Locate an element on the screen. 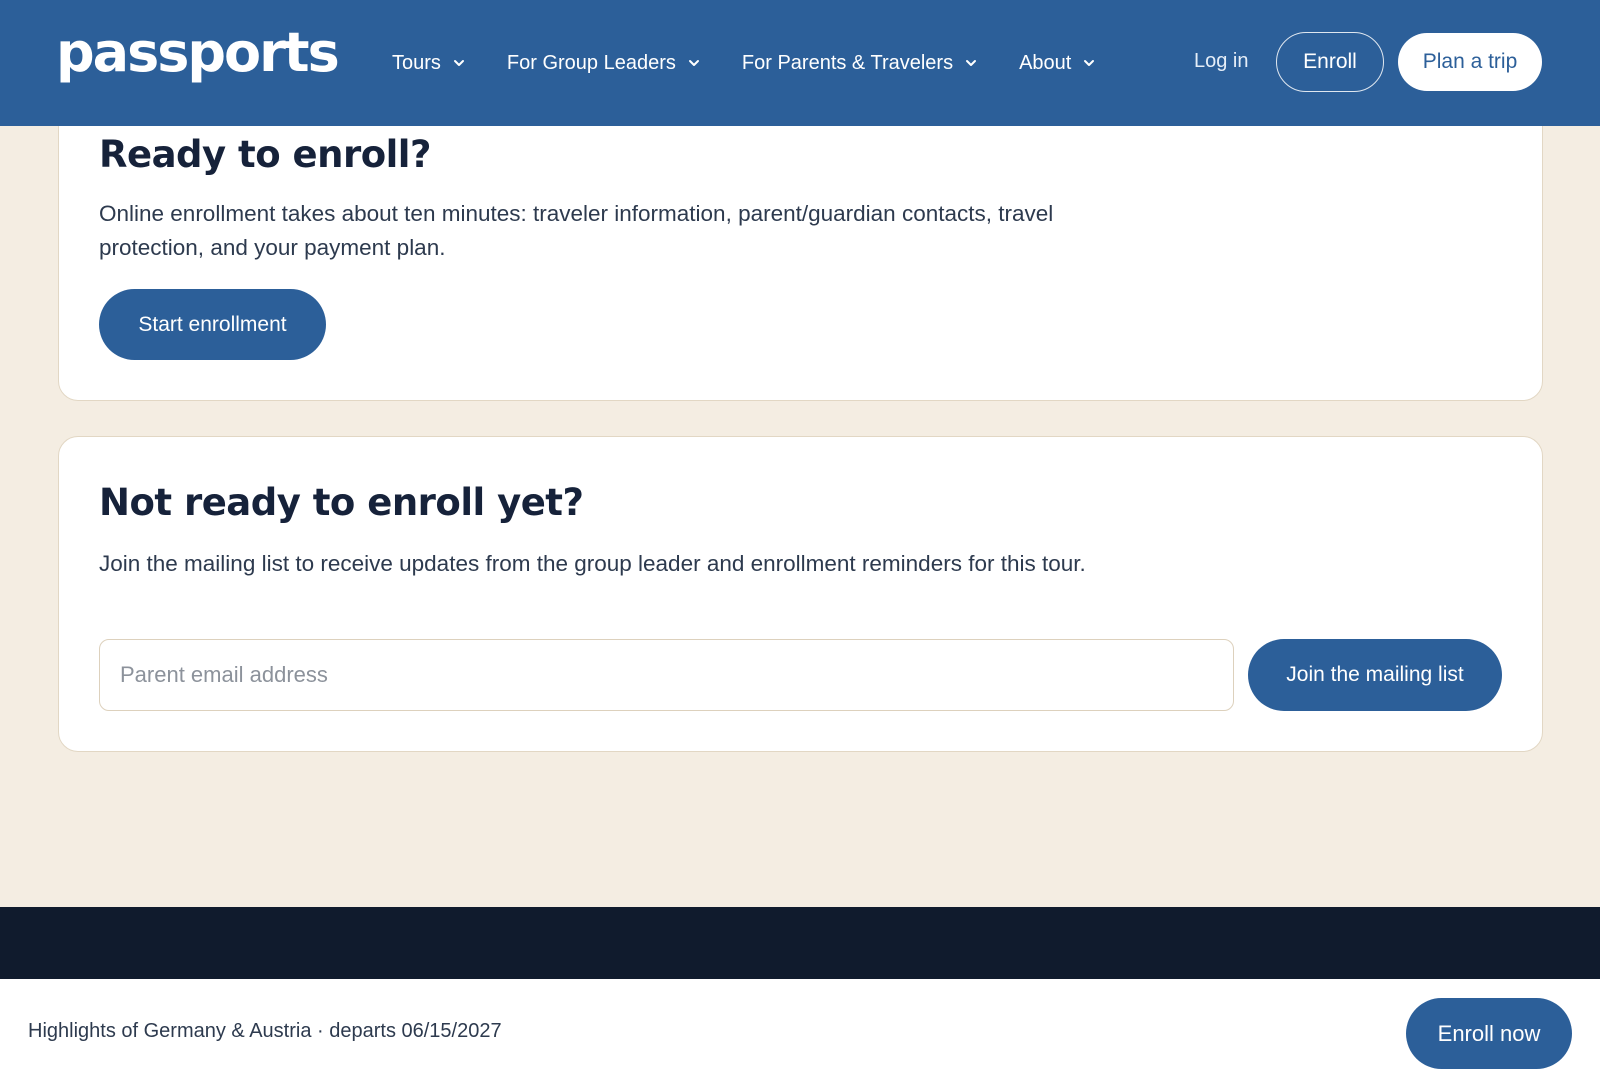 This screenshot has width=1600, height=1086. plan-a-trip-button: Plan a trip is located at coordinates (1470, 62).